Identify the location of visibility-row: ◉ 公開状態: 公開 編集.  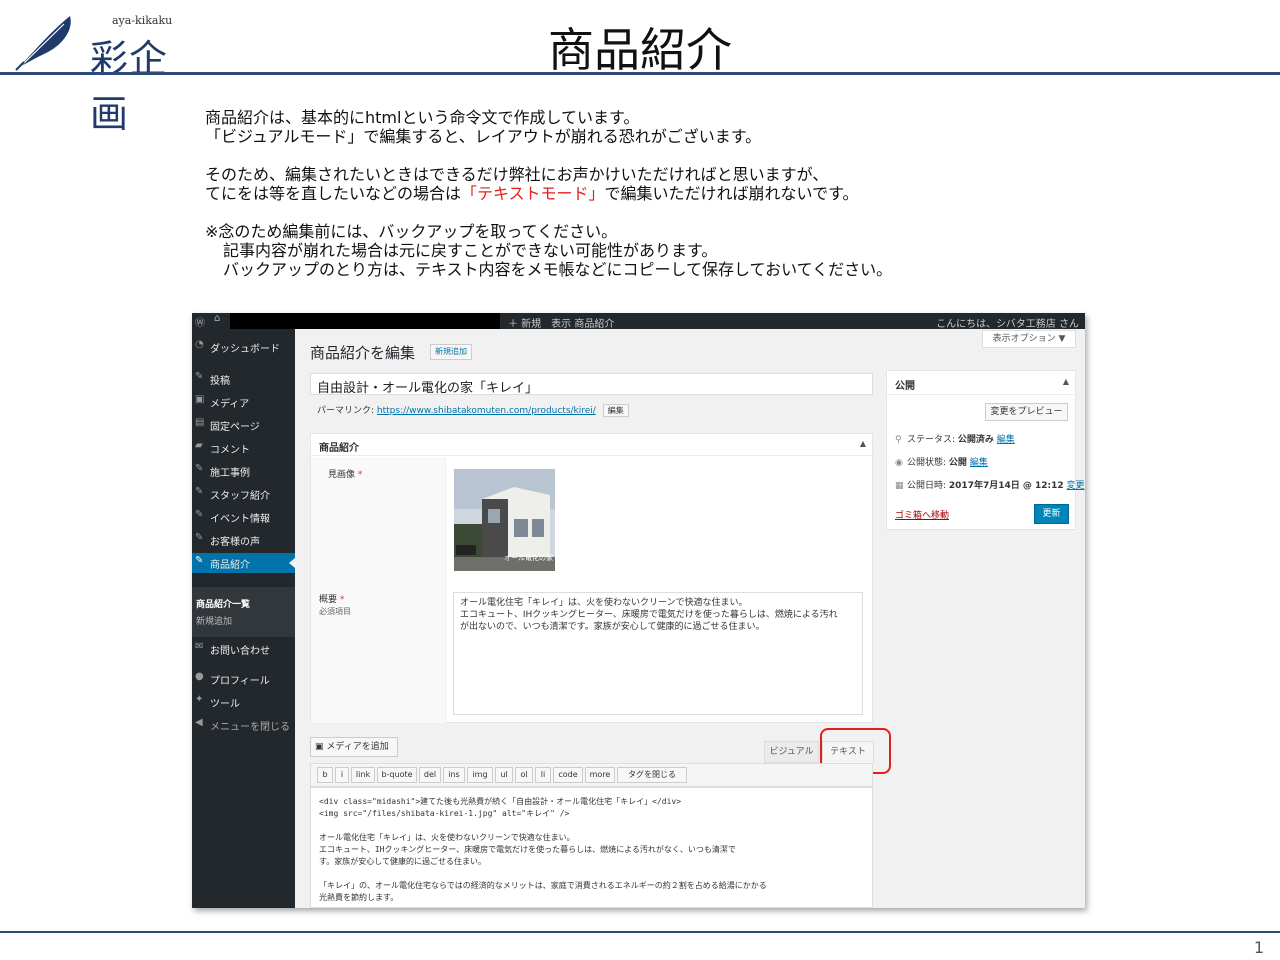
(941, 463).